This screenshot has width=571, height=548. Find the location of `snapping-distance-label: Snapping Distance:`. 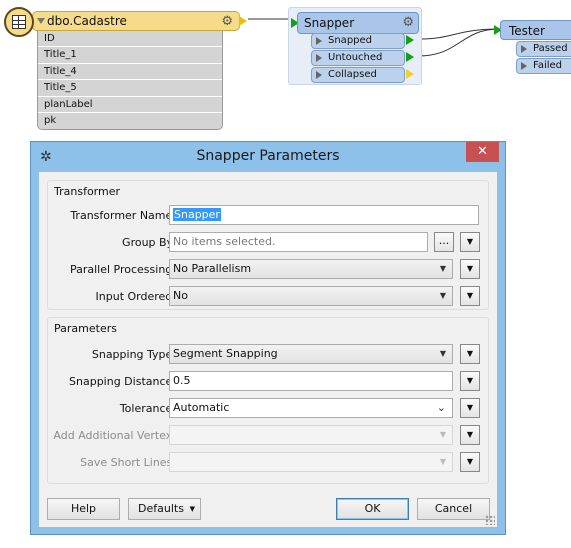

snapping-distance-label: Snapping Distance: is located at coordinates (122, 381).